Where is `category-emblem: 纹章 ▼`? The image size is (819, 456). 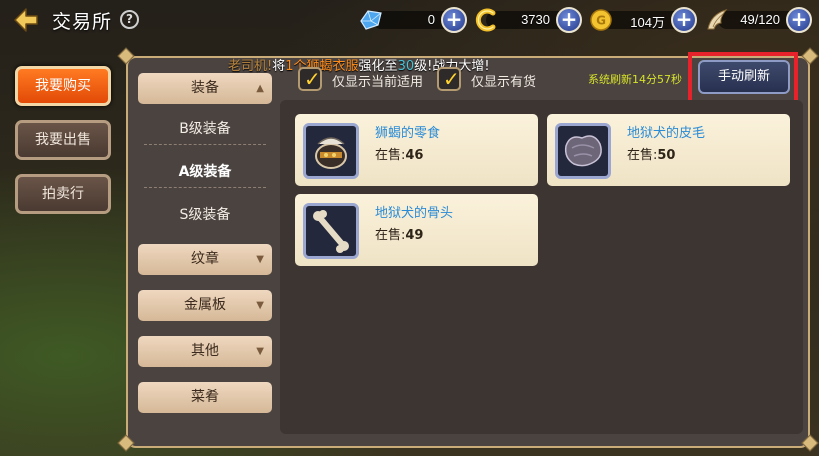 category-emblem: 纹章 ▼ is located at coordinates (205, 259).